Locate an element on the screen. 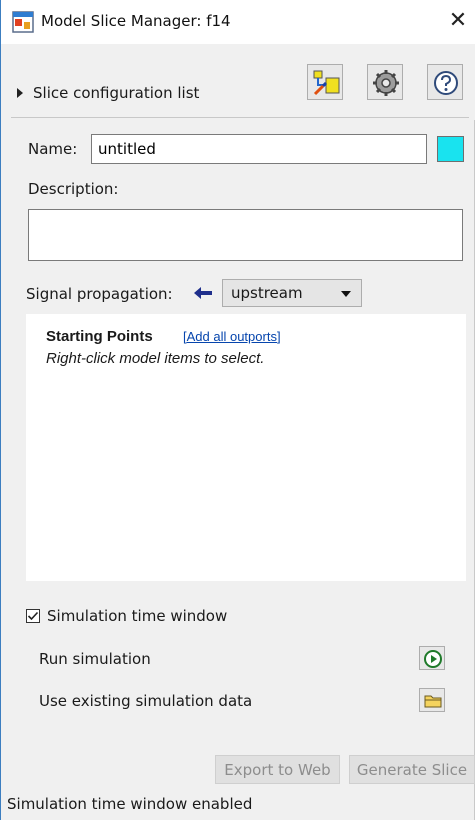 The height and width of the screenshot is (820, 475). settings-button is located at coordinates (385, 82).